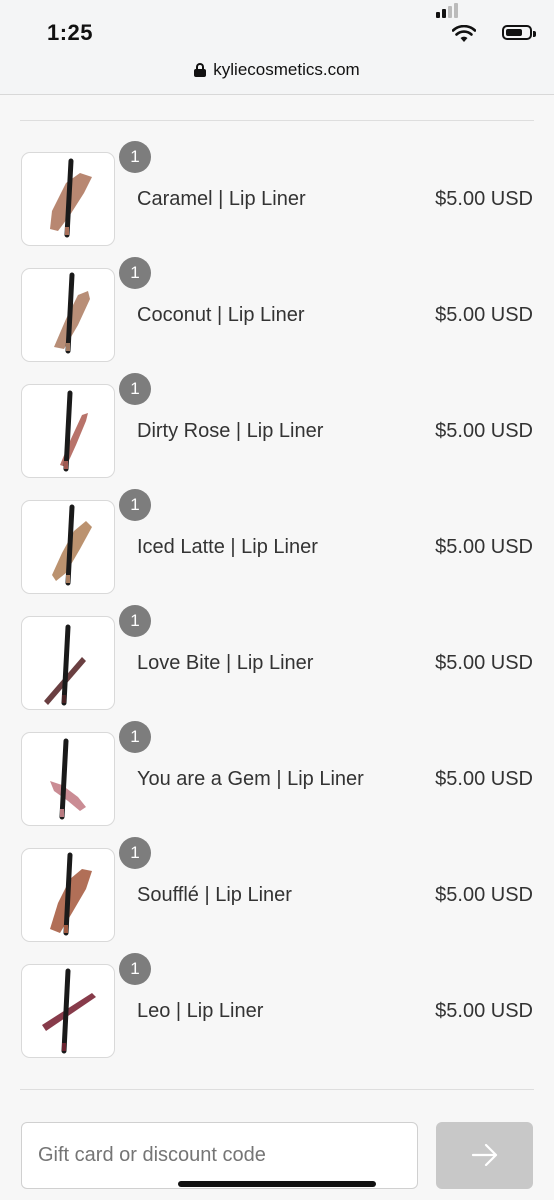  Describe the element at coordinates (219, 1155) in the screenshot. I see `discount-code-input` at that location.